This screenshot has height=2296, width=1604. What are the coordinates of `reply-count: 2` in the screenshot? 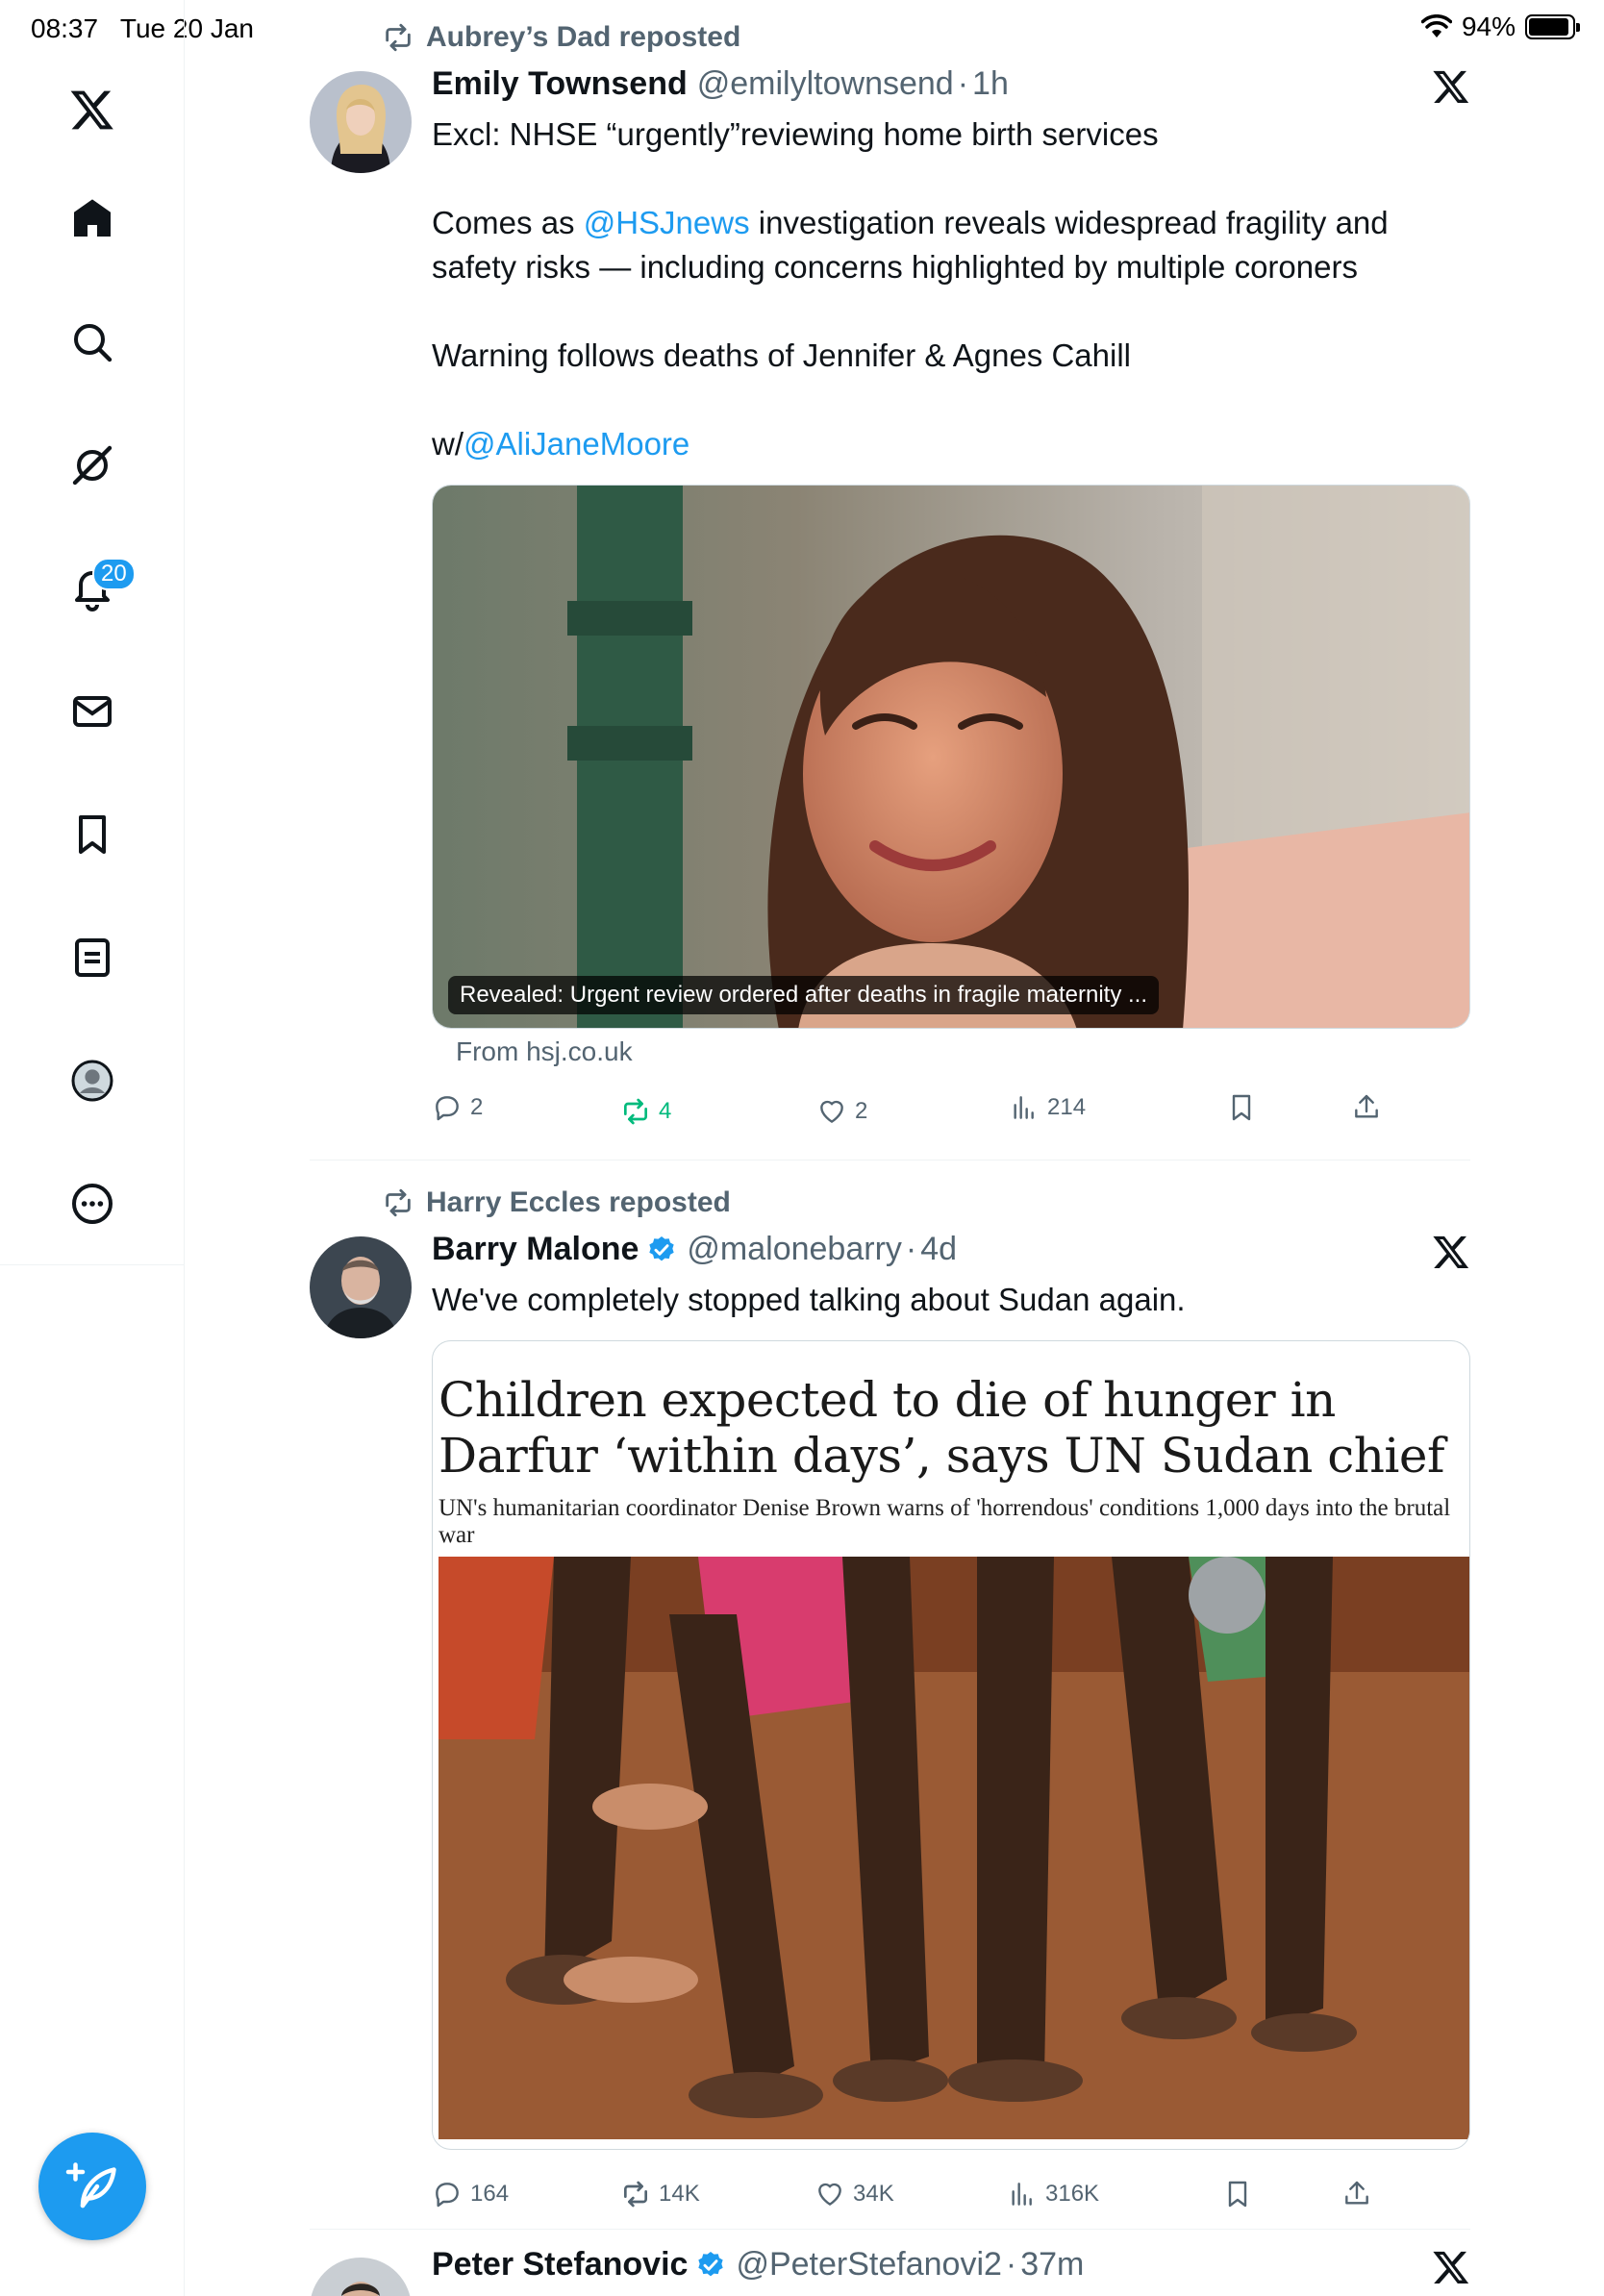 It's located at (477, 1107).